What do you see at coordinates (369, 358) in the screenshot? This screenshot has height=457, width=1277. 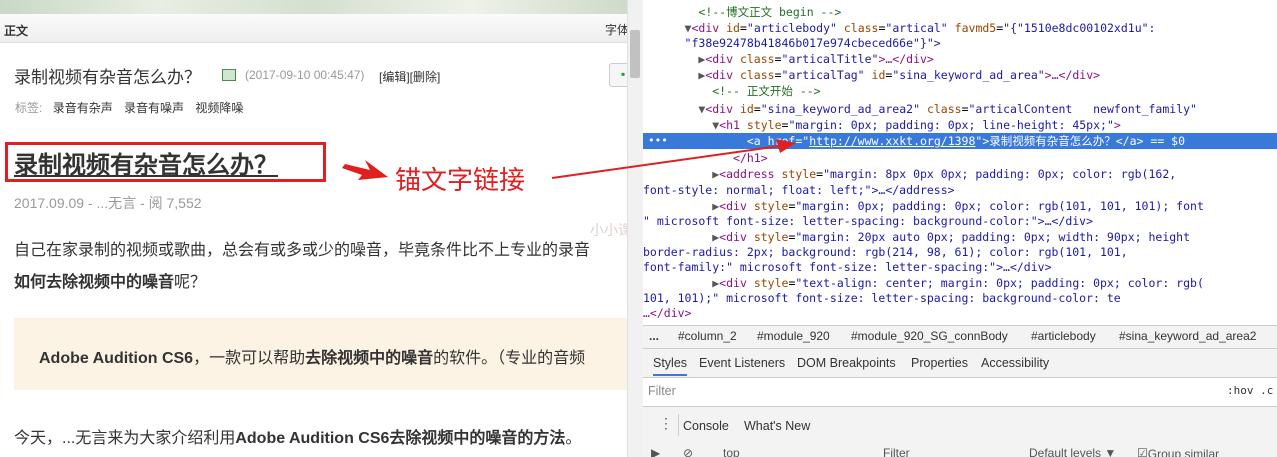 I see `bold-text: 去除视频中的噪音` at bounding box center [369, 358].